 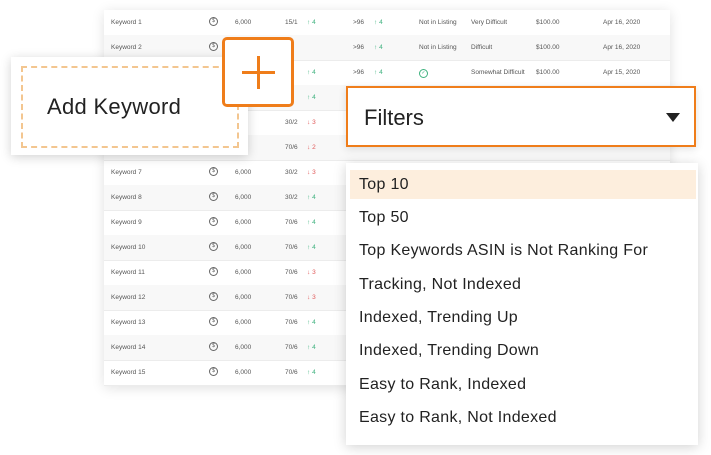 What do you see at coordinates (311, 147) in the screenshot?
I see `trend-down-icon: ↓ 2` at bounding box center [311, 147].